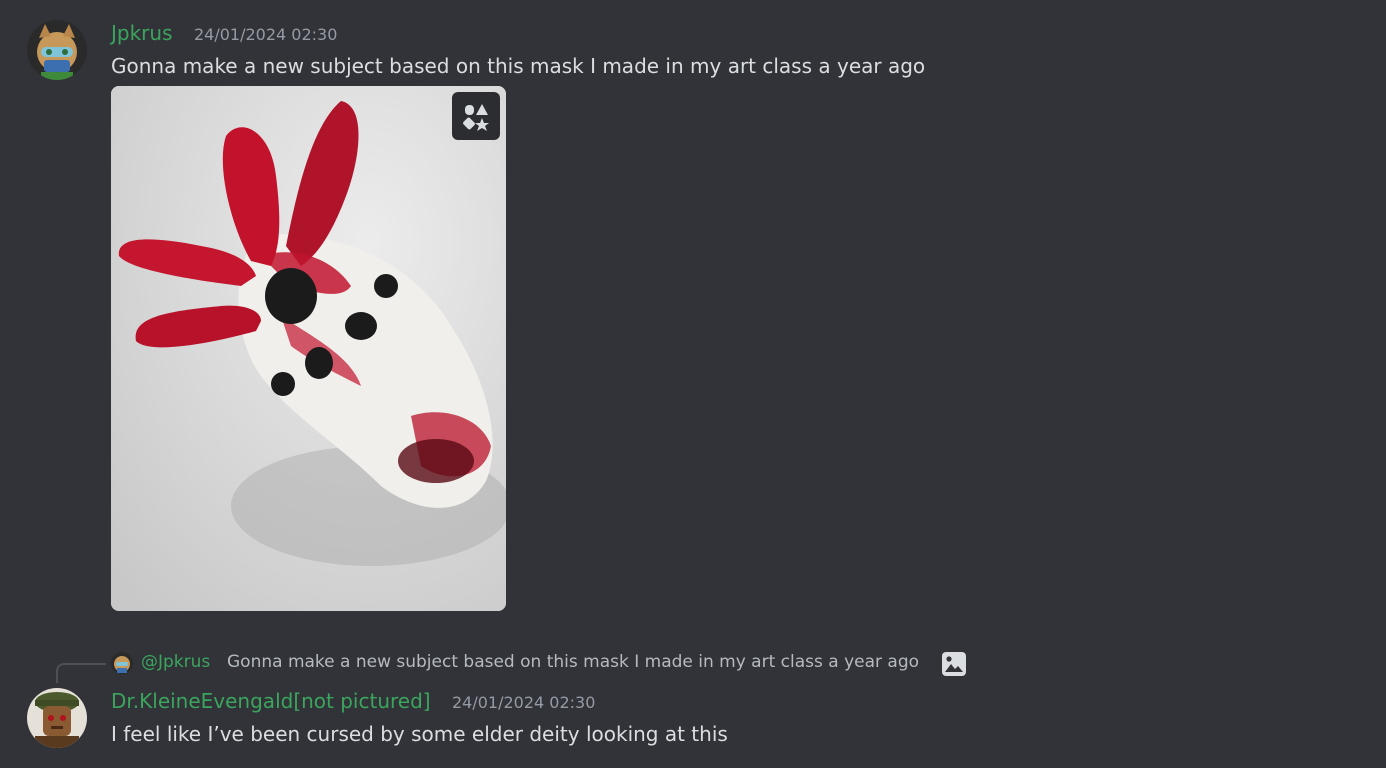  I want to click on apps-icon, so click(476, 117).